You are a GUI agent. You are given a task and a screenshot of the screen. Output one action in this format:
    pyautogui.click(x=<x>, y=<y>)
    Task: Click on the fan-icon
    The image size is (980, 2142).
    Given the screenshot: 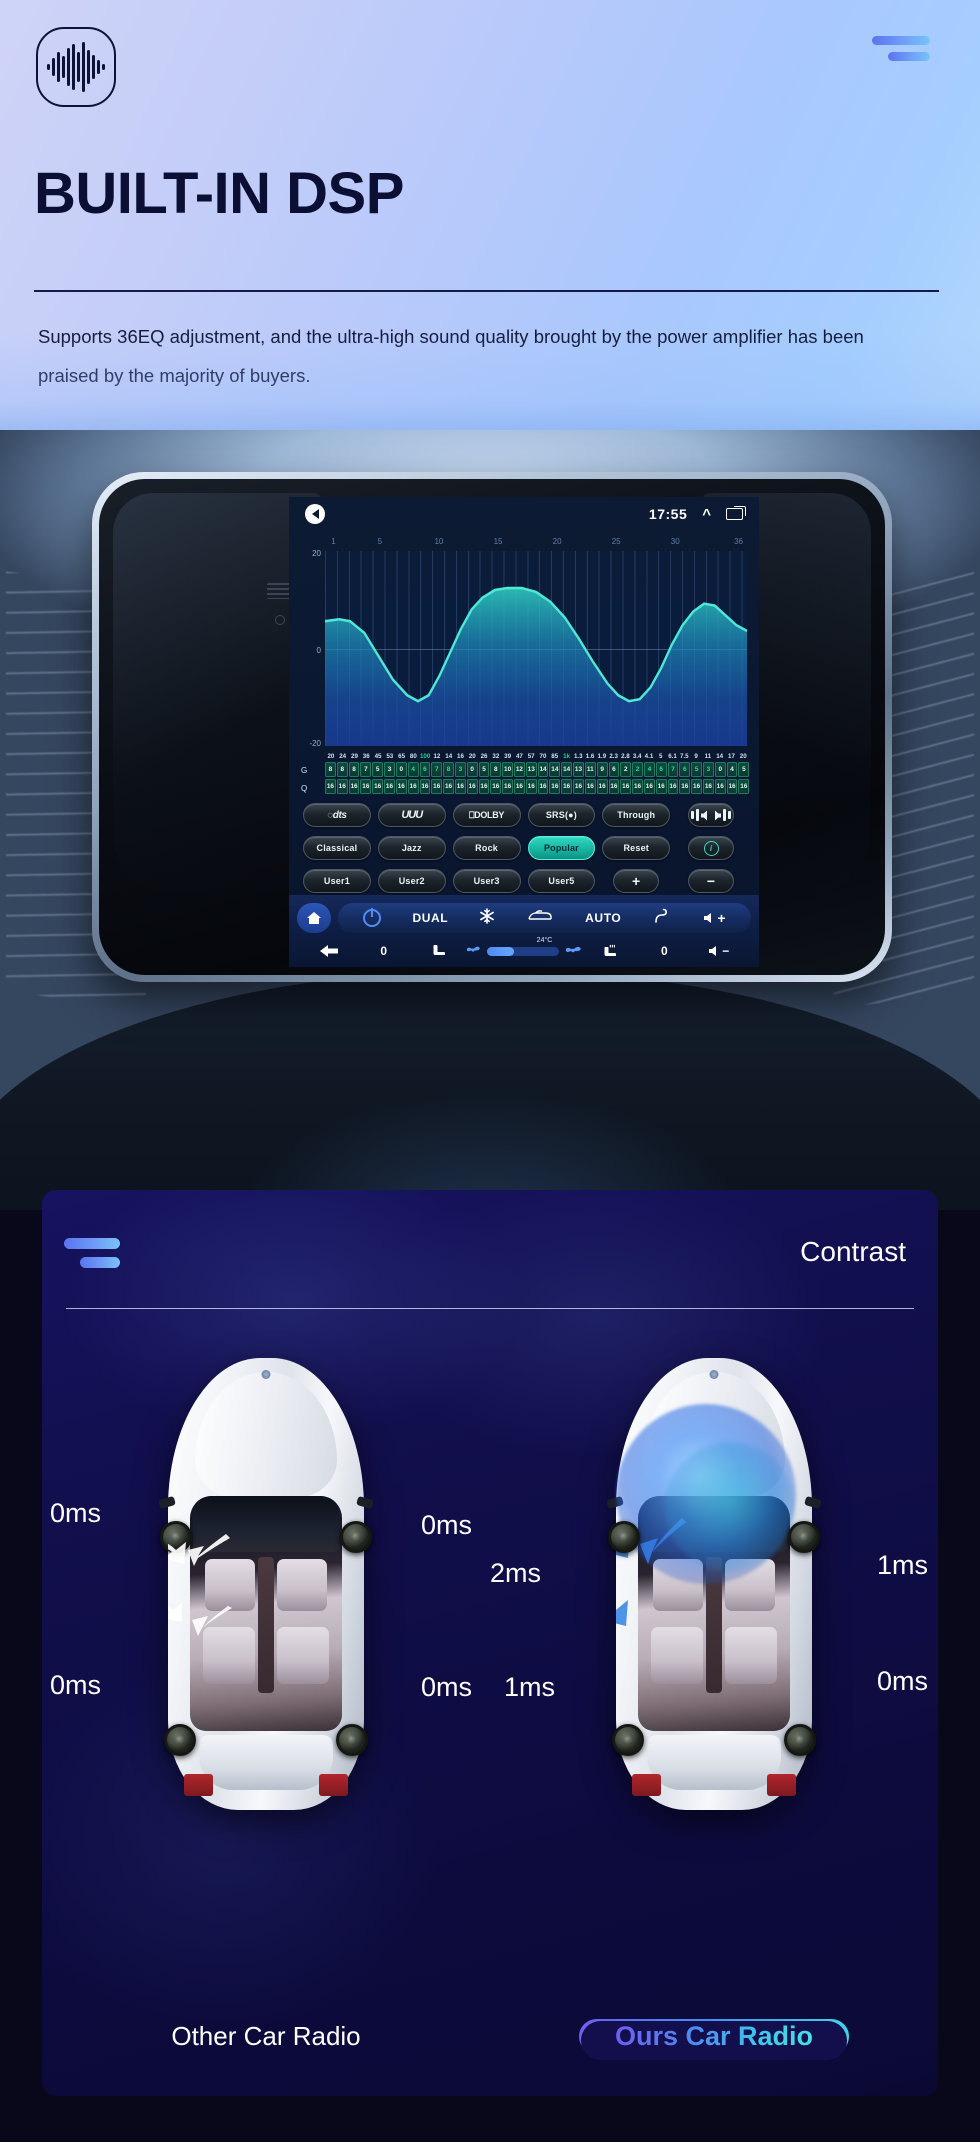 What is the action you would take?
    pyautogui.click(x=573, y=951)
    